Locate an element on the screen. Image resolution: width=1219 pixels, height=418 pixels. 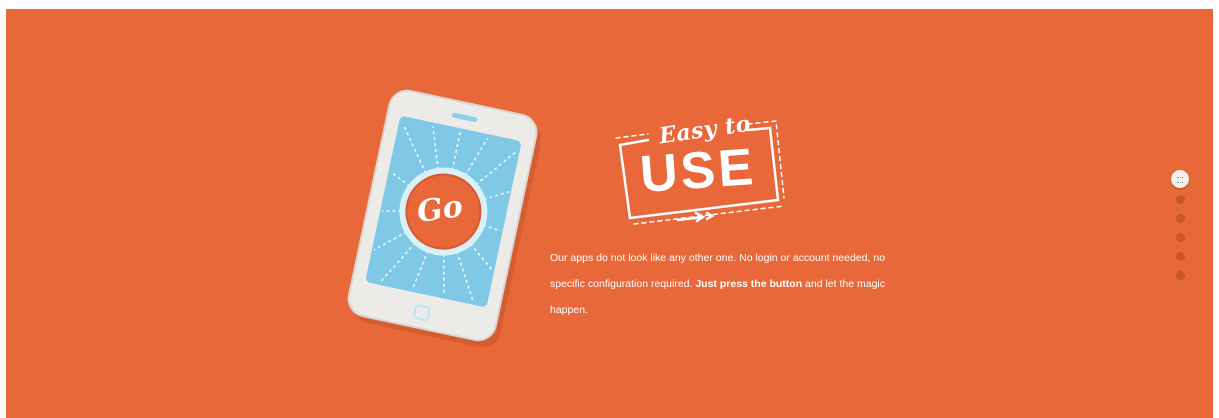
slide-pagination is located at coordinates (1181, 230).